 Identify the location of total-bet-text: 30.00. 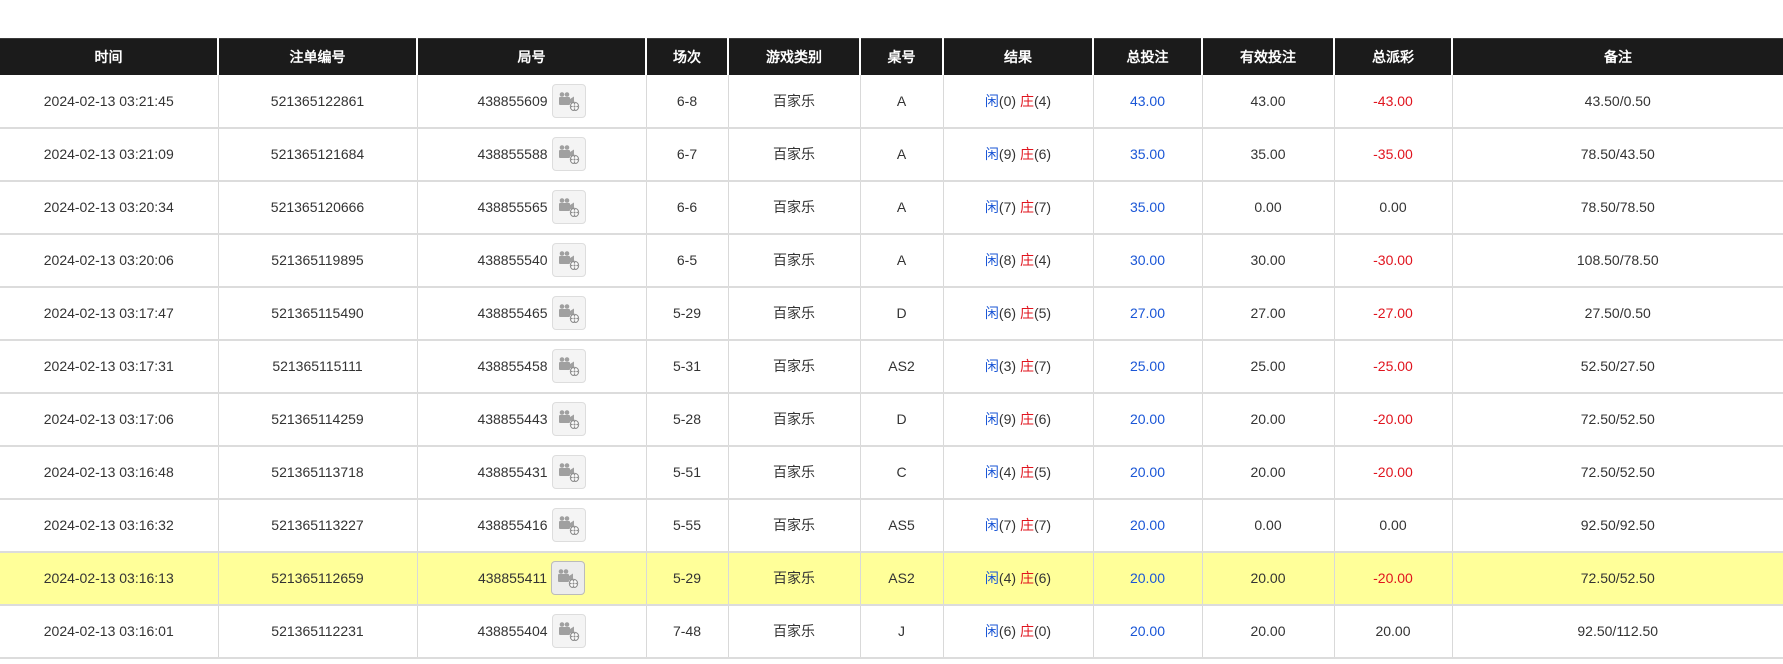
(1147, 260).